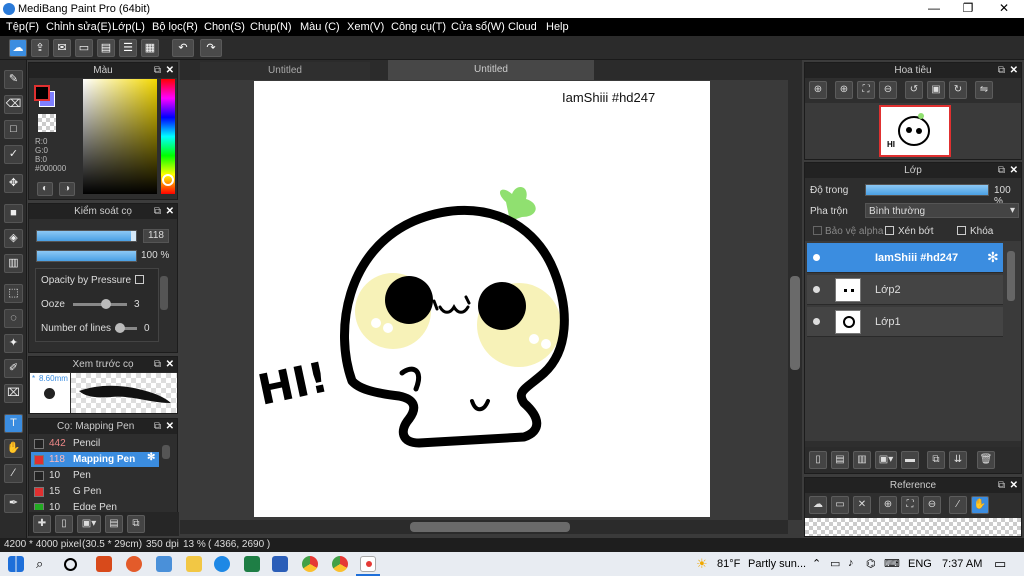 This screenshot has width=1024, height=576. I want to click on open-folder-icon: ▭, so click(840, 505).